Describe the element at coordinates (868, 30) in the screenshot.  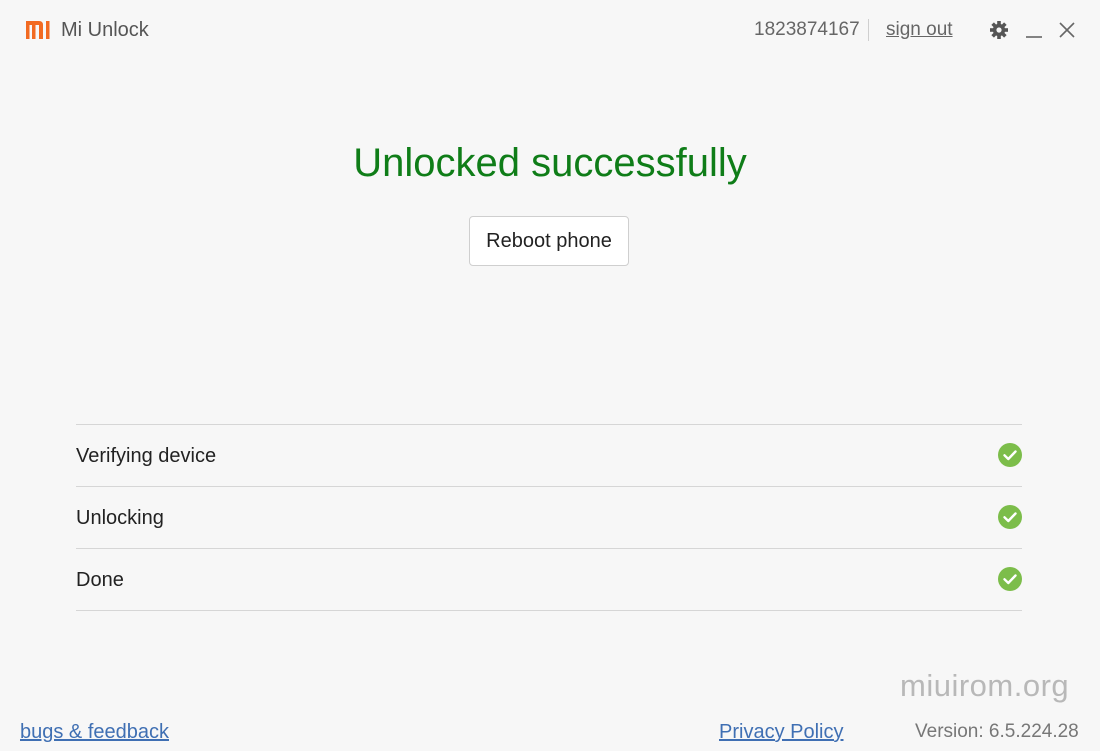
I see `header-divider` at that location.